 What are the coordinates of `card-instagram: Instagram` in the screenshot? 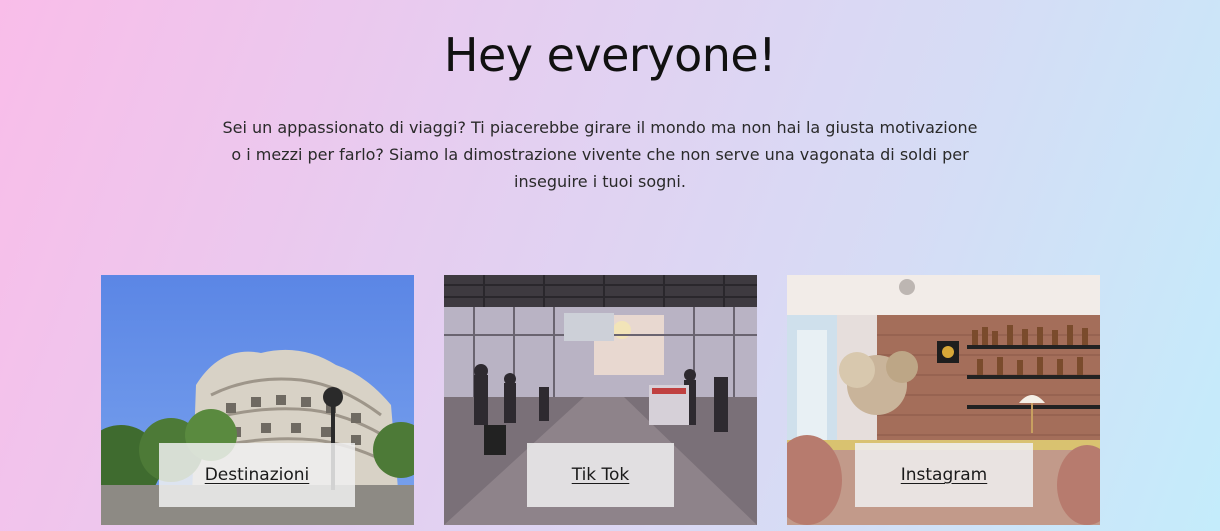 It's located at (943, 400).